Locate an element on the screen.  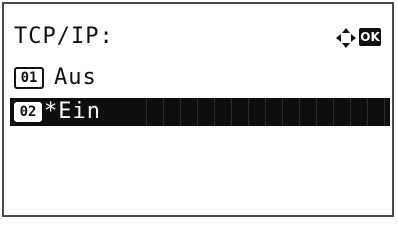
ok-icon: OK is located at coordinates (370, 37).